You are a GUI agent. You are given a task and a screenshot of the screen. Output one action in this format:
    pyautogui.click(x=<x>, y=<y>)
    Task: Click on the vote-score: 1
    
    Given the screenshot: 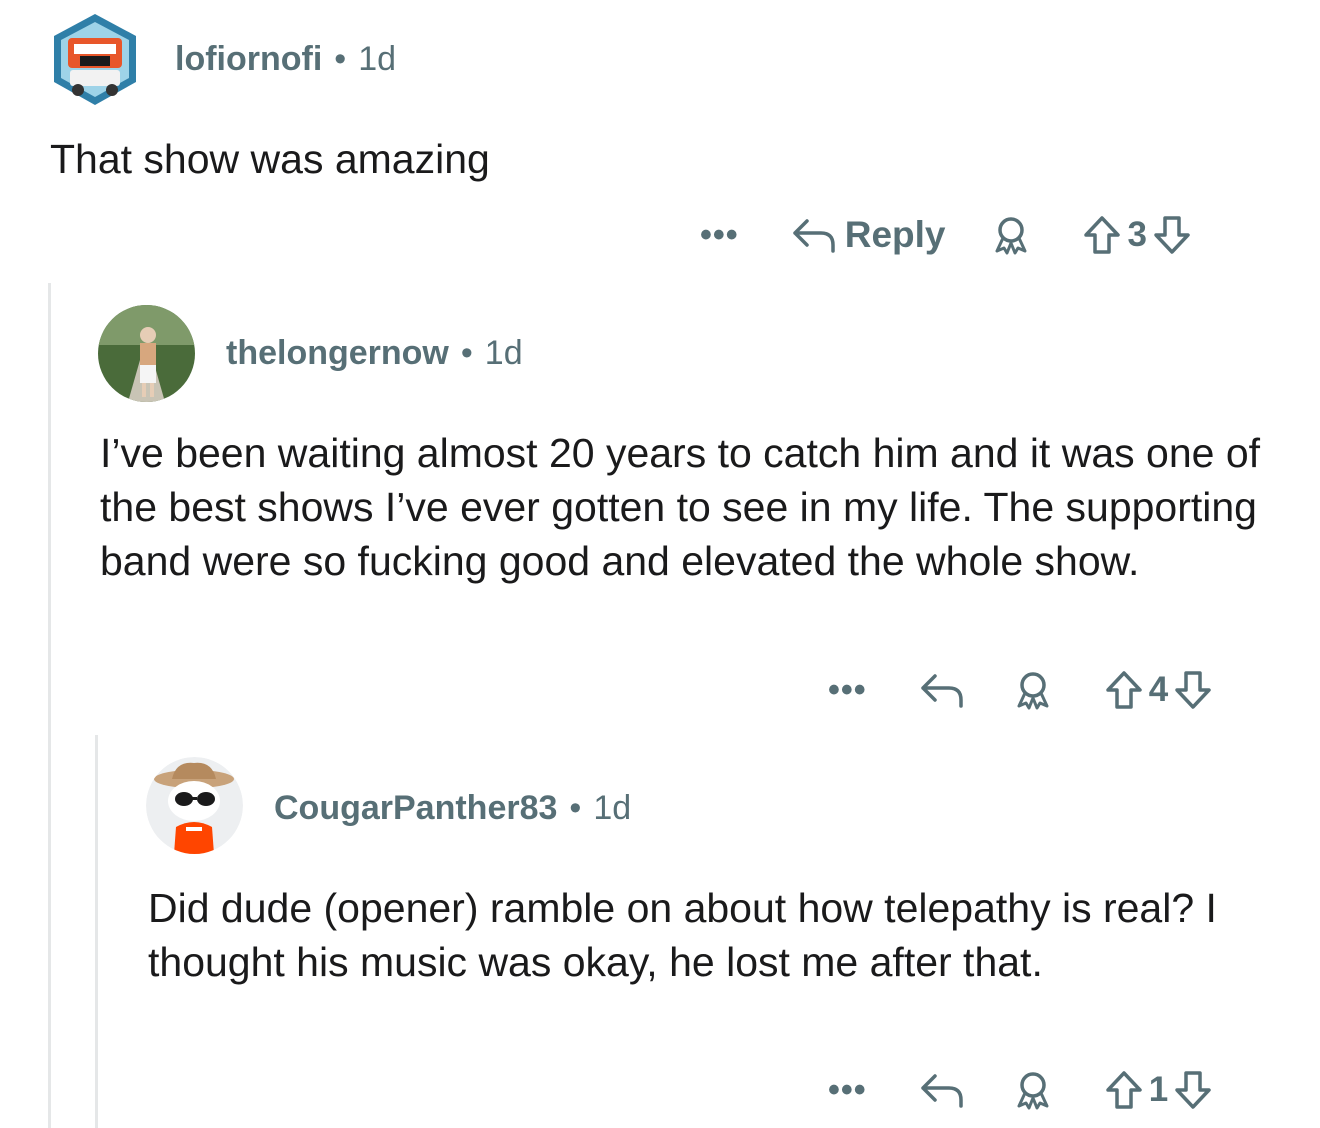 What is the action you would take?
    pyautogui.click(x=1158, y=1089)
    